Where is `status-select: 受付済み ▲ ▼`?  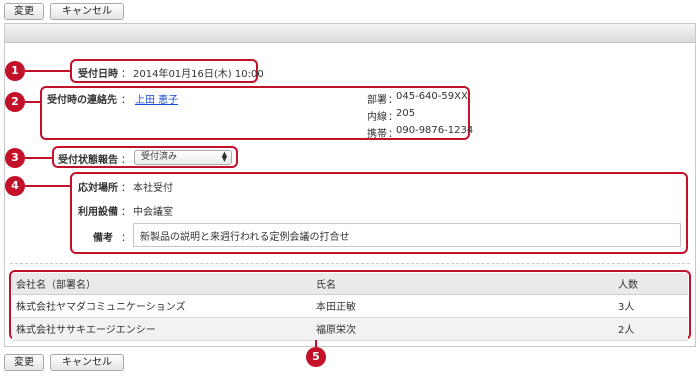
status-select: 受付済み ▲ ▼ is located at coordinates (183, 157).